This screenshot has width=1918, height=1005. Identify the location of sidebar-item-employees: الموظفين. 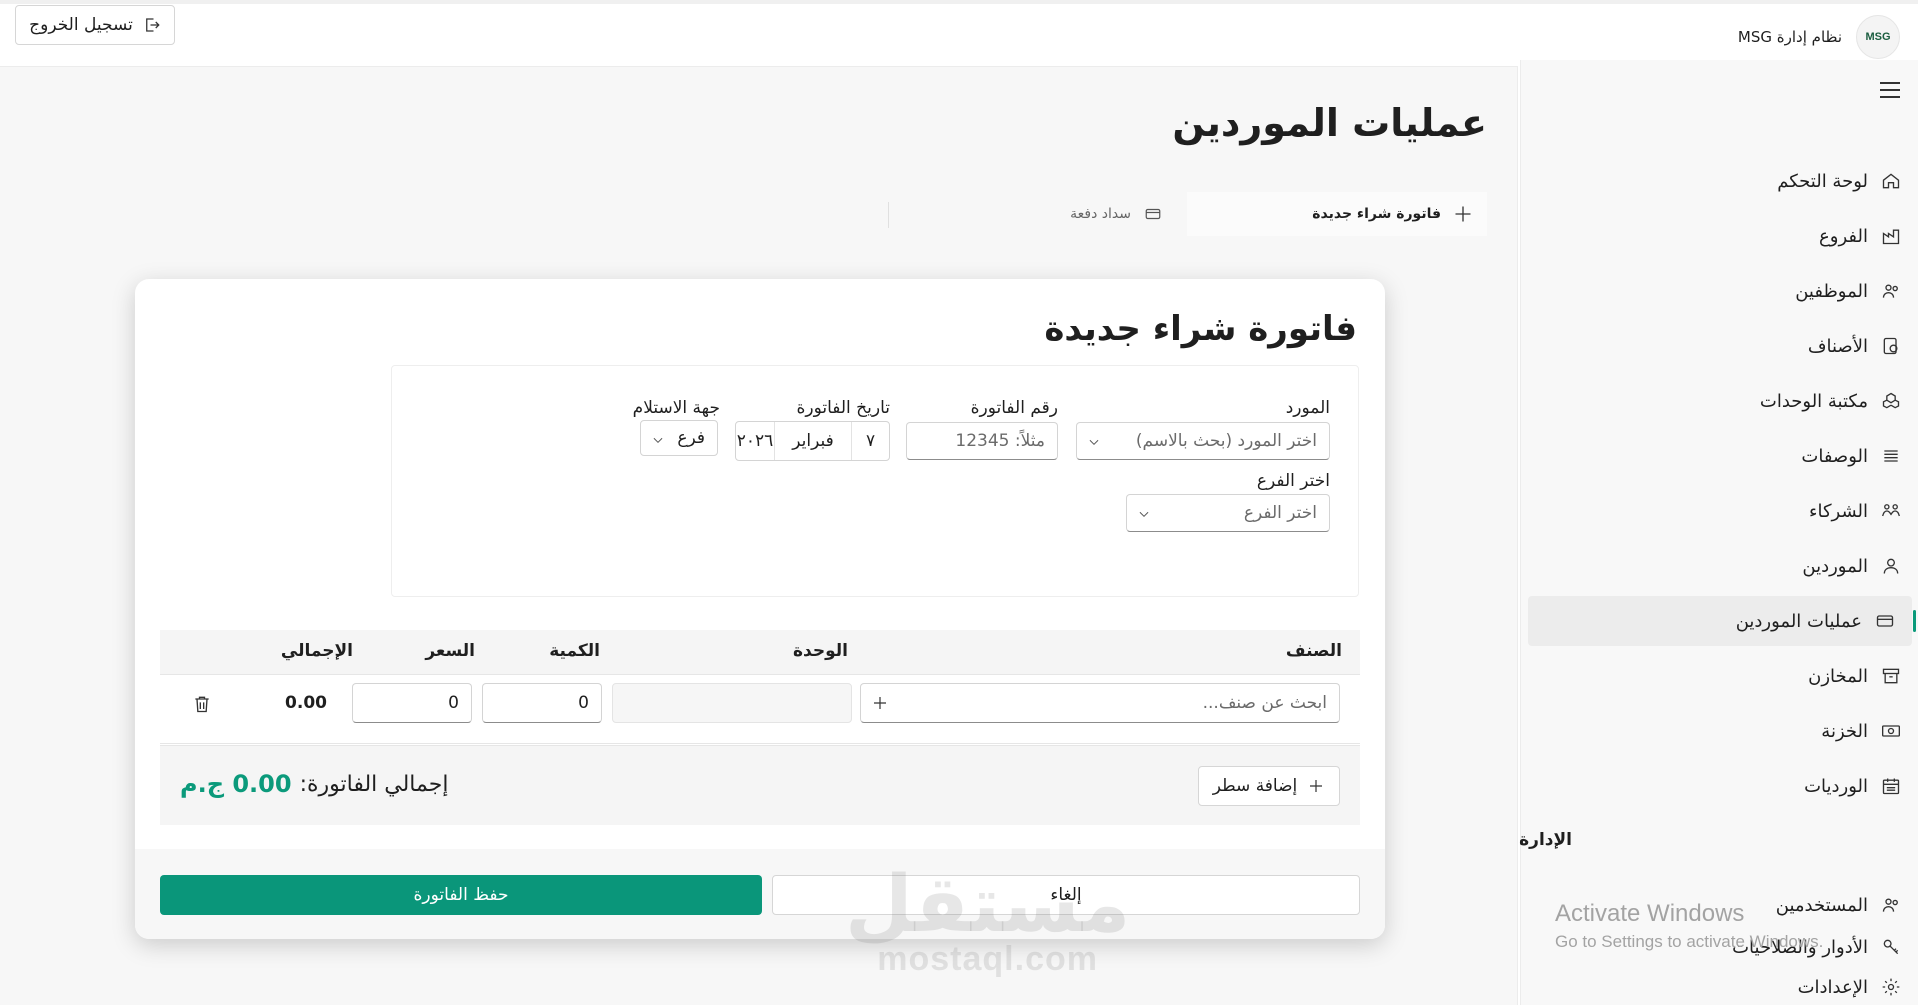
(1723, 291).